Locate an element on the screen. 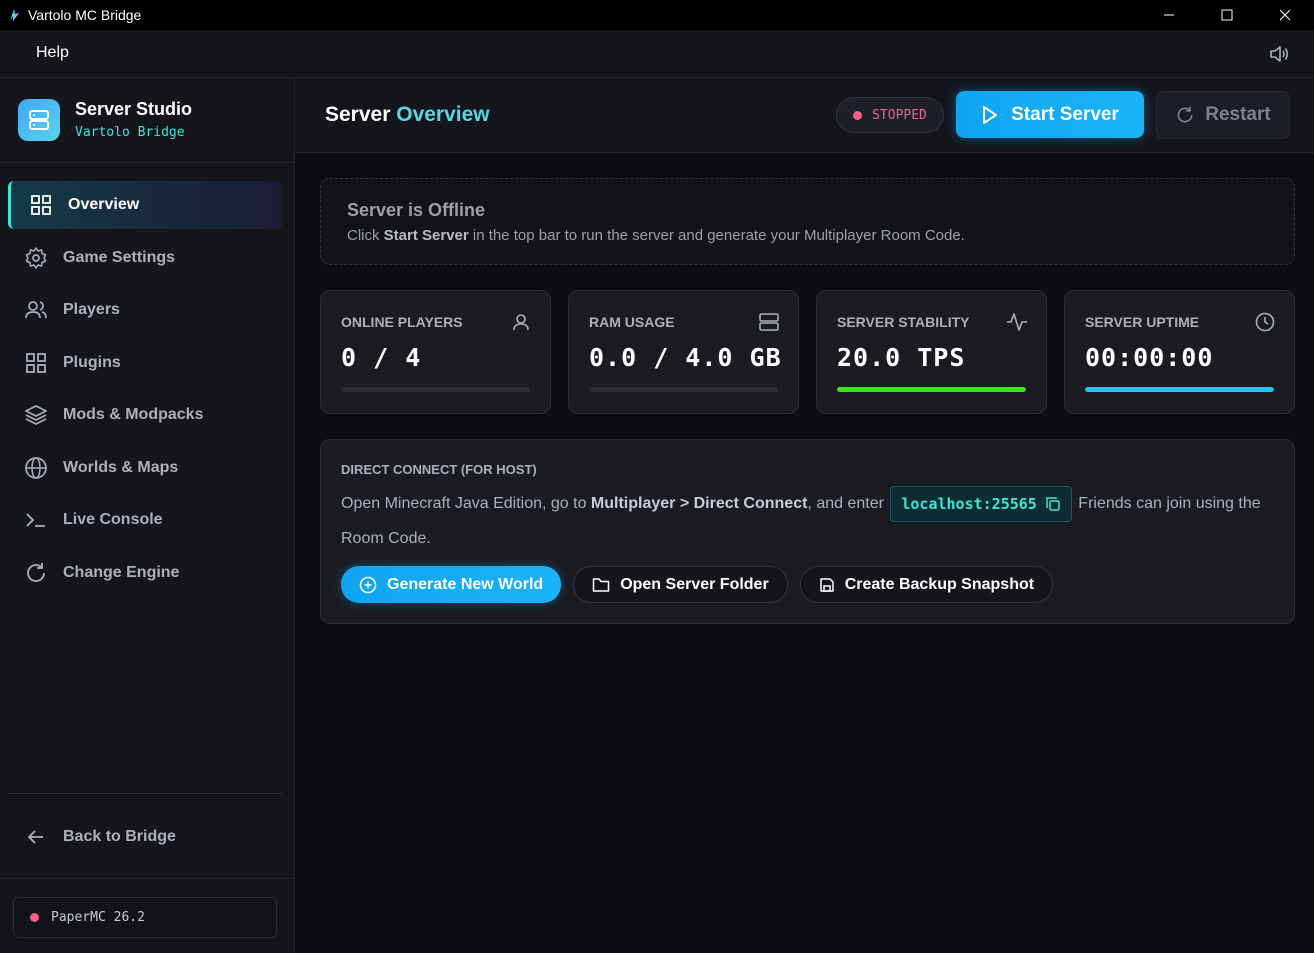 This screenshot has height=953, width=1314. page-title: Server Overview is located at coordinates (407, 115).